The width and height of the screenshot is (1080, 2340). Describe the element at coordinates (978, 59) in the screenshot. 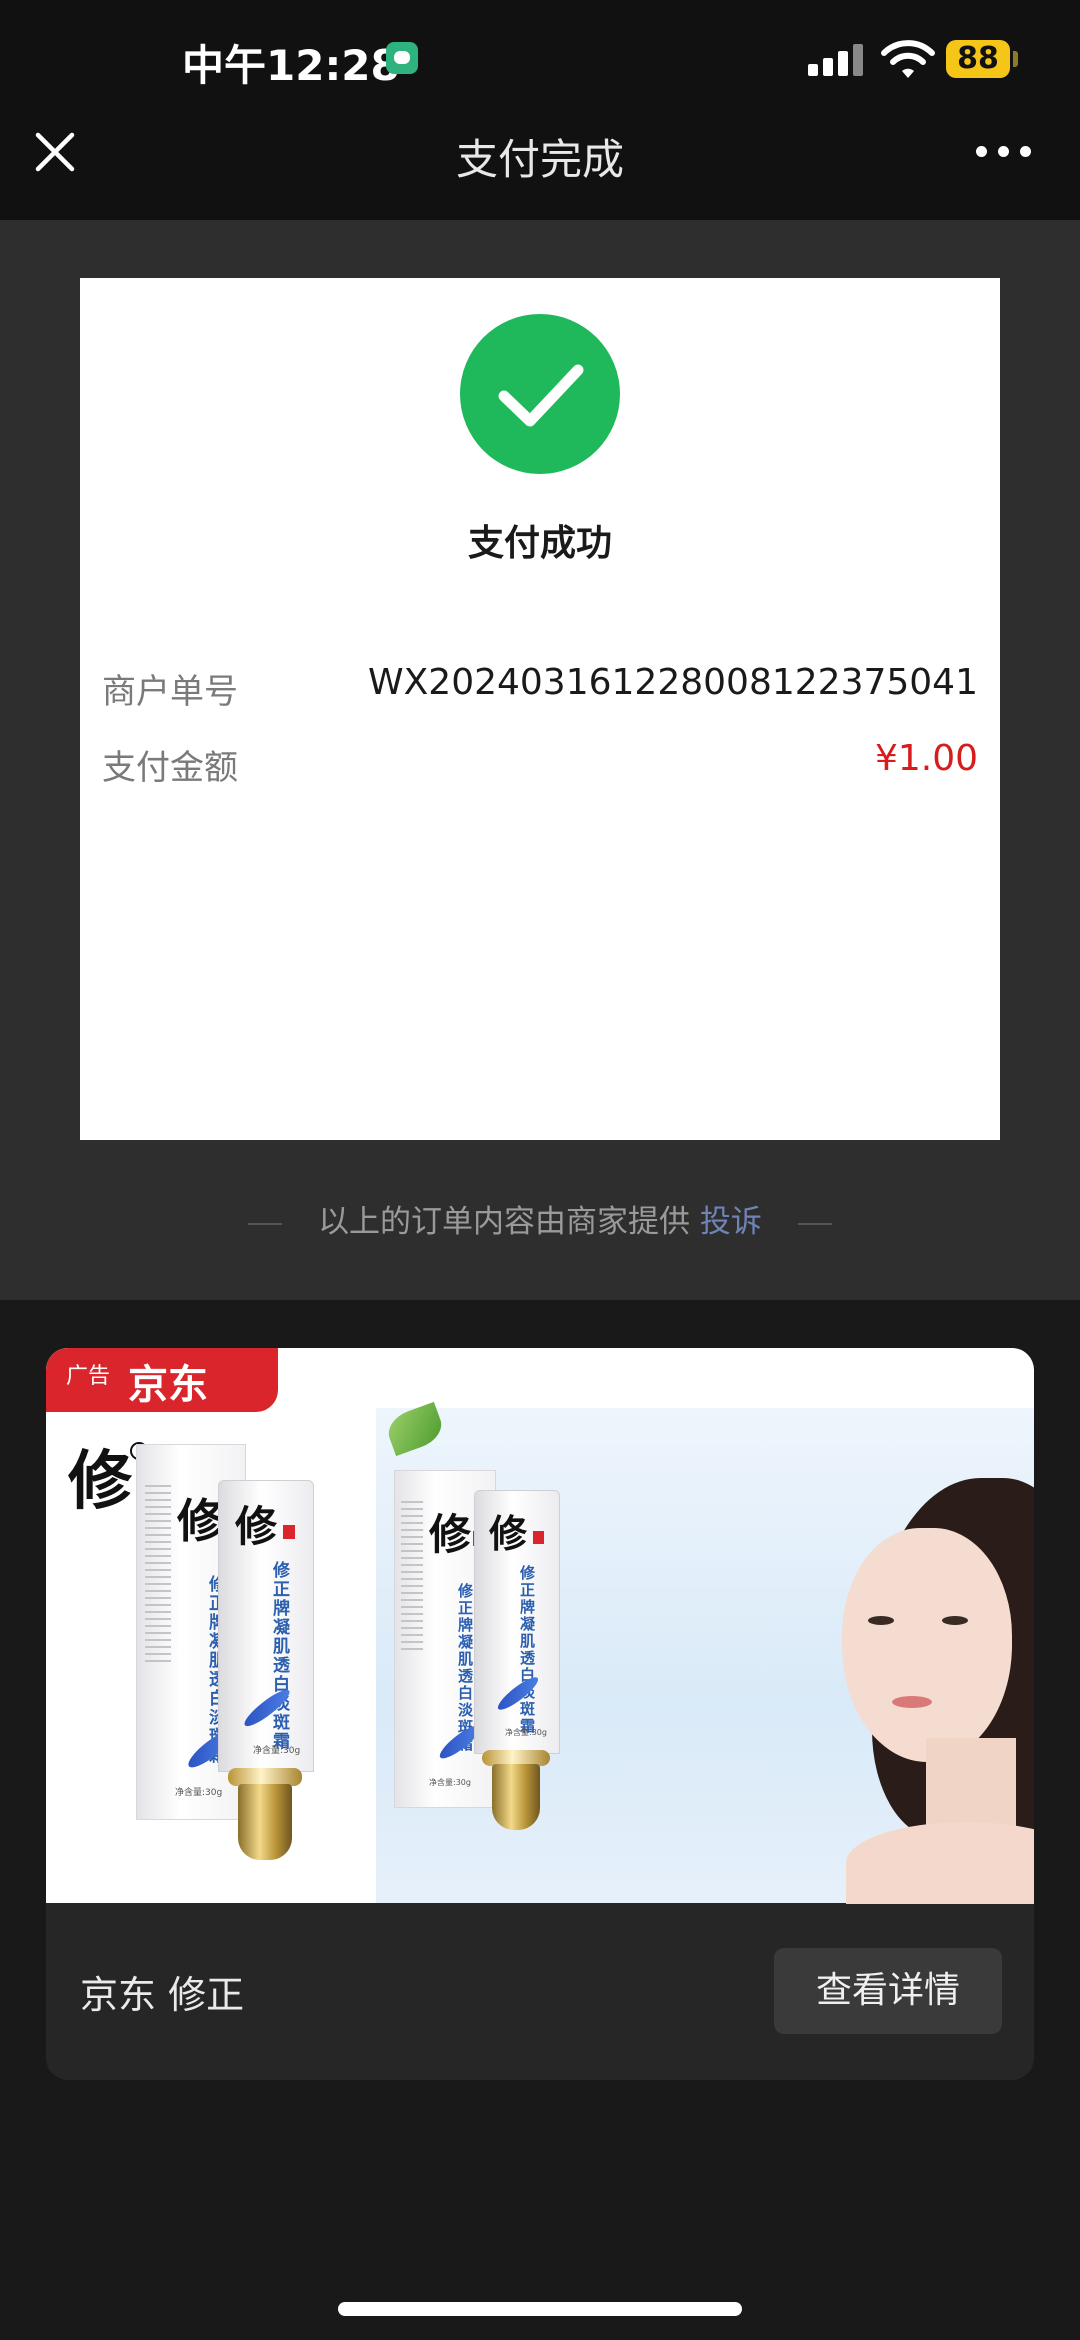

I see `battery-icon: 88` at that location.